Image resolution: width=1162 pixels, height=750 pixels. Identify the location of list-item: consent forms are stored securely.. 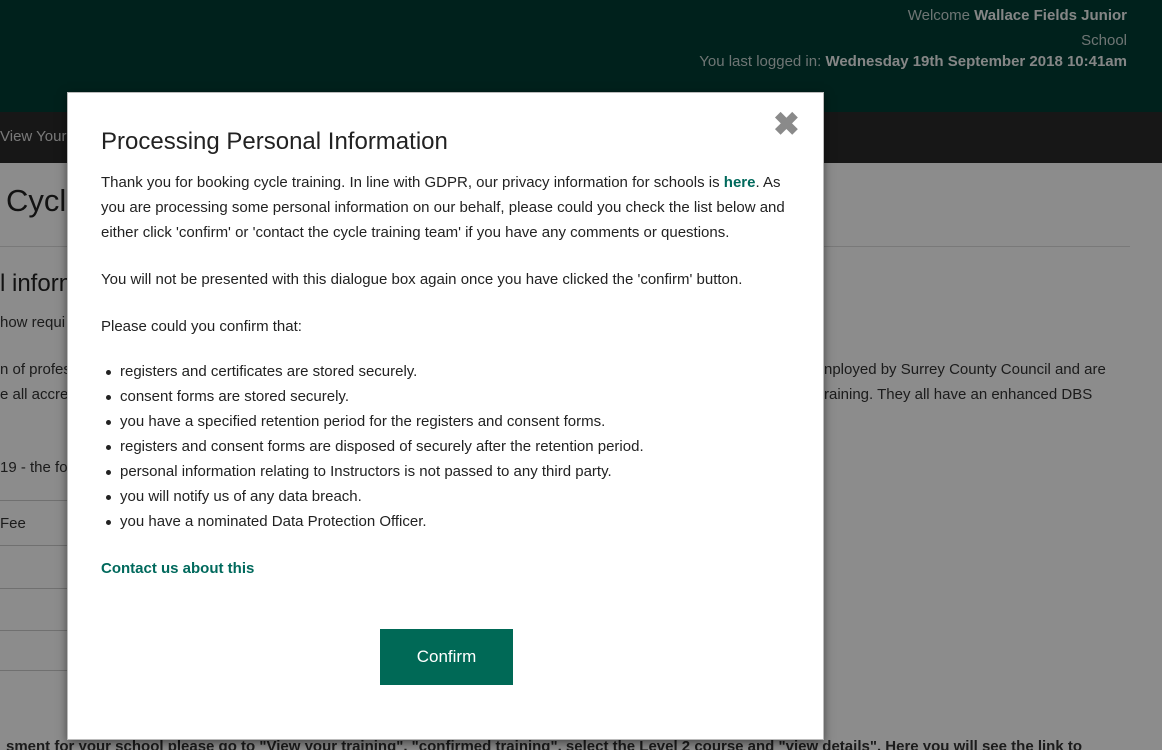
(446, 396).